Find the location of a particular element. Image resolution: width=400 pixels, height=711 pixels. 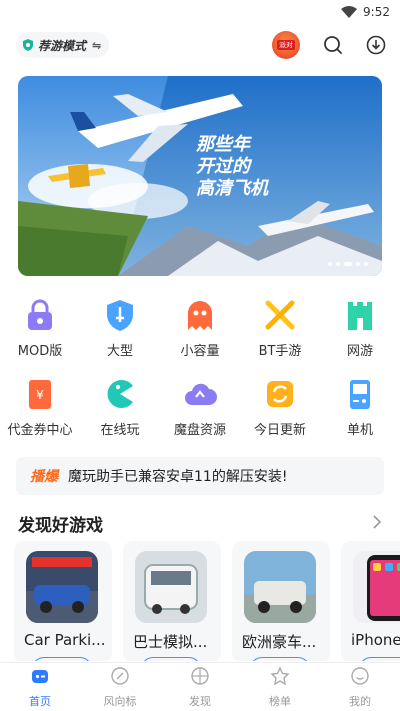

nav-item: 风向标 is located at coordinates (120, 687).